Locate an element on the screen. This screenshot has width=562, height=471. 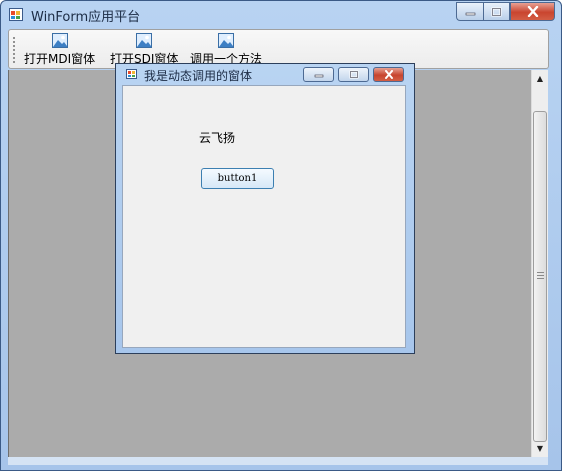
window-title: WinForm应用平台 is located at coordinates (86, 17).